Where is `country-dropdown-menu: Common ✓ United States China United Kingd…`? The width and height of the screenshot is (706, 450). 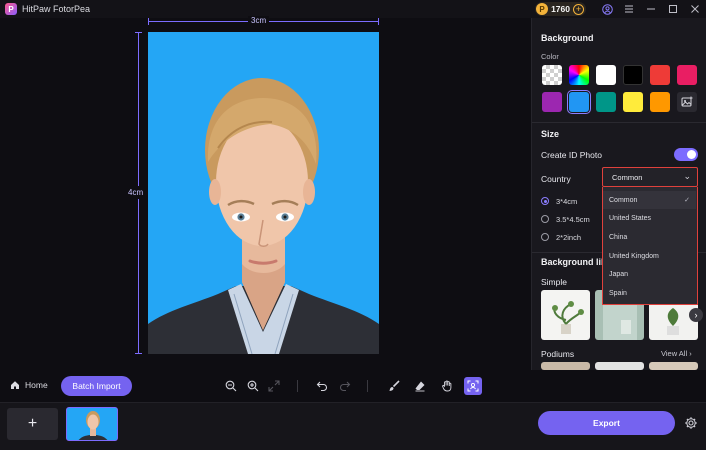 country-dropdown-menu: Common ✓ United States China United Kingd… is located at coordinates (650, 246).